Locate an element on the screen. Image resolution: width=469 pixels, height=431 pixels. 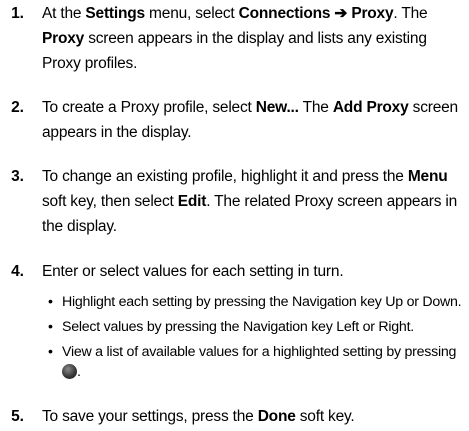
bold-term: Add Proxy is located at coordinates (370, 107).